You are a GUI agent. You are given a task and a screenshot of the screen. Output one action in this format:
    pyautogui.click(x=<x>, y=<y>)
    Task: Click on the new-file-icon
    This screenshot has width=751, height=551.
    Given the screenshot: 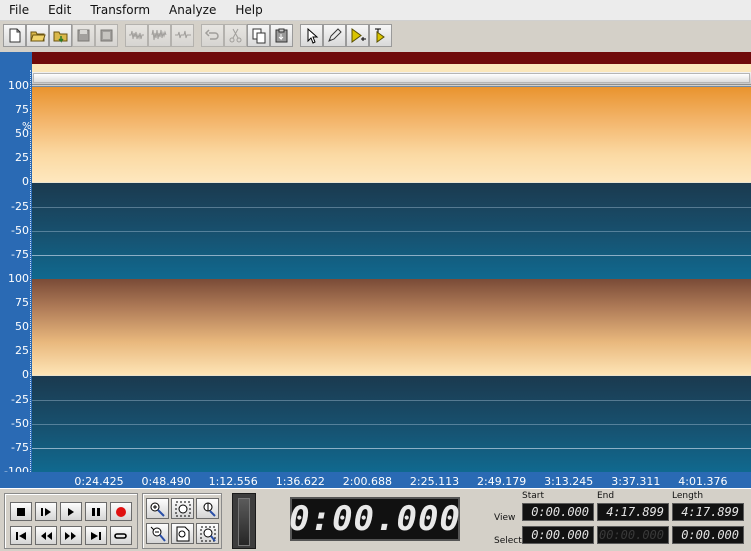 What is the action you would take?
    pyautogui.click(x=15, y=35)
    